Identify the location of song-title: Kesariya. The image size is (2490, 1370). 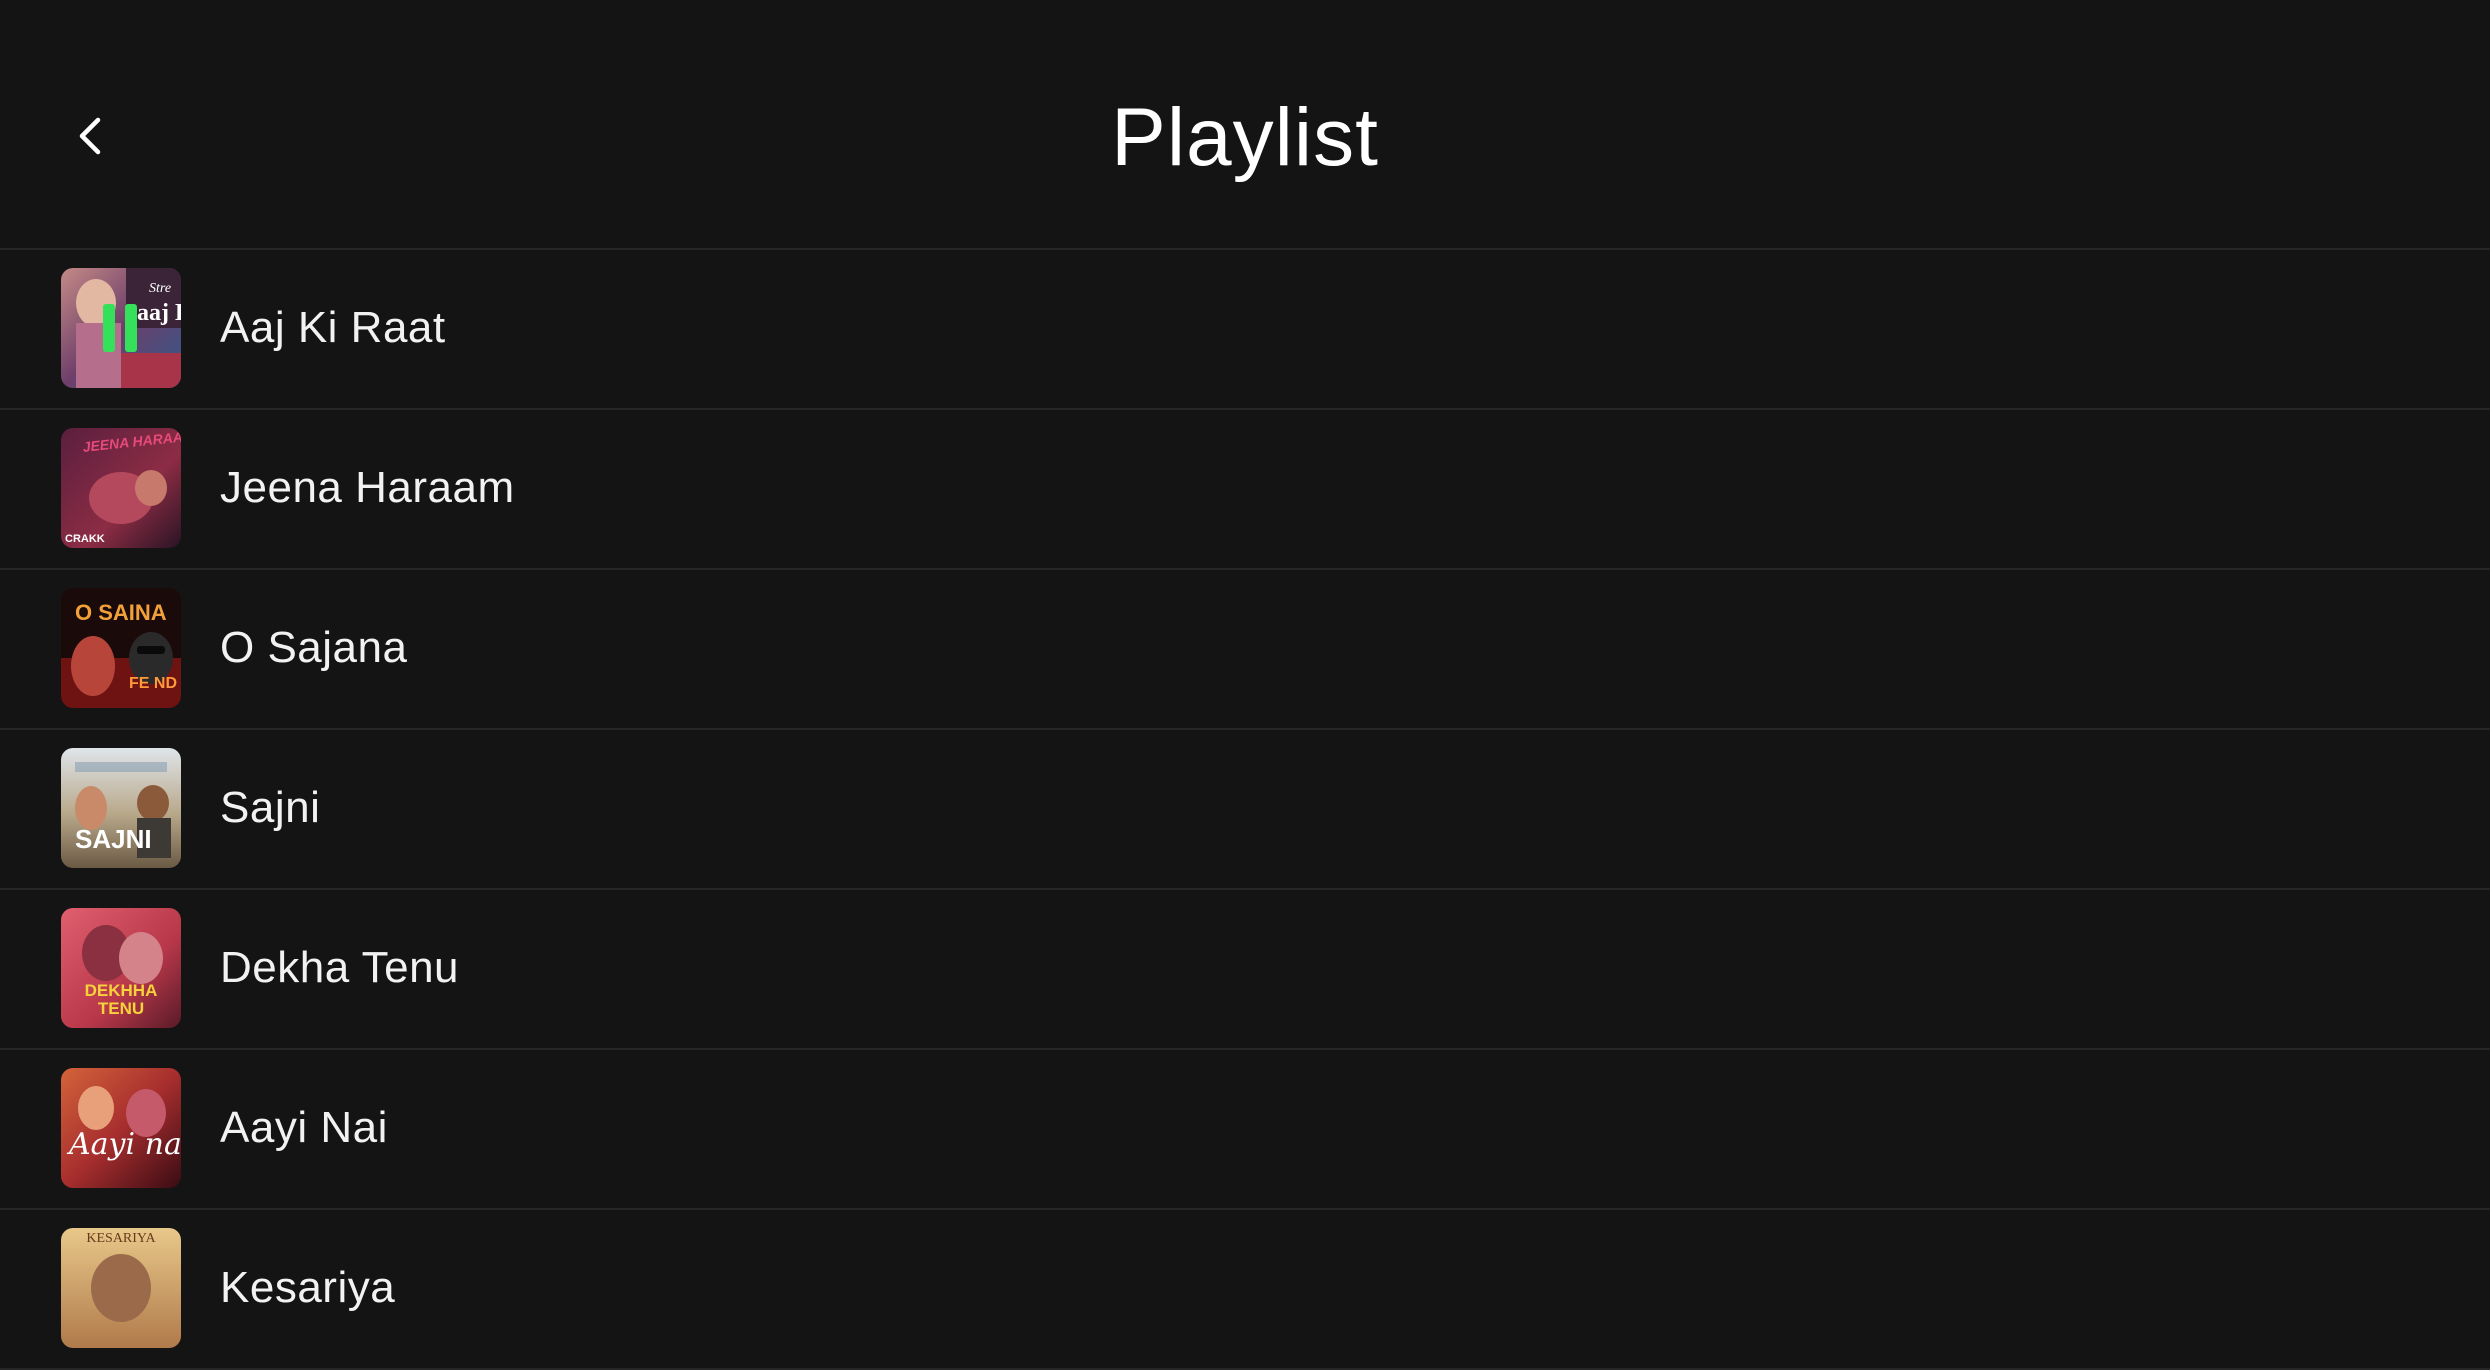
(308, 1287).